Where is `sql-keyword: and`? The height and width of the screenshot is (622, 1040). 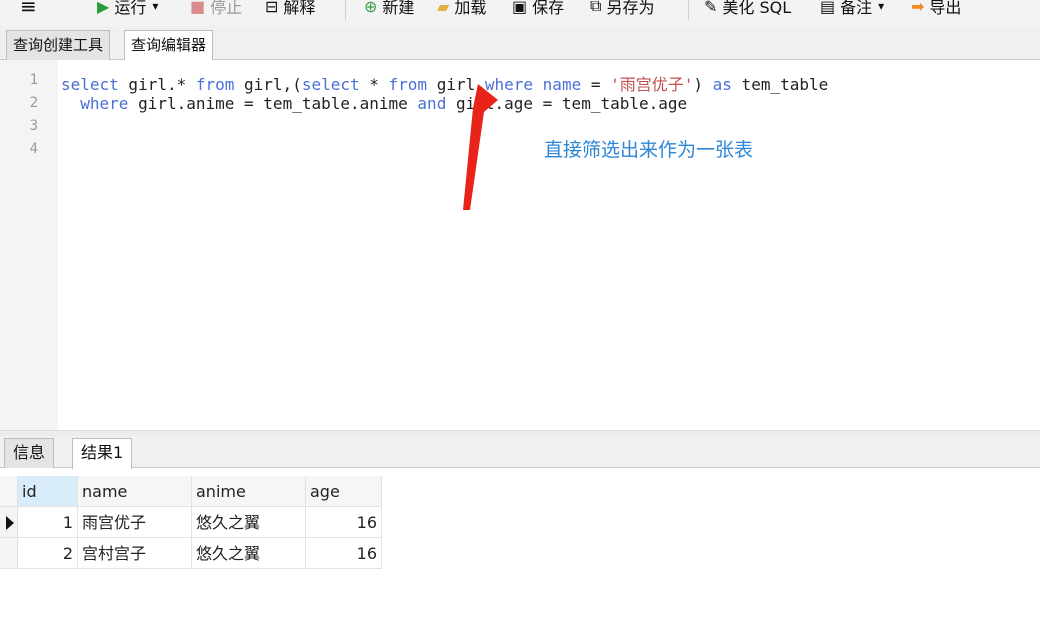 sql-keyword: and is located at coordinates (432, 103).